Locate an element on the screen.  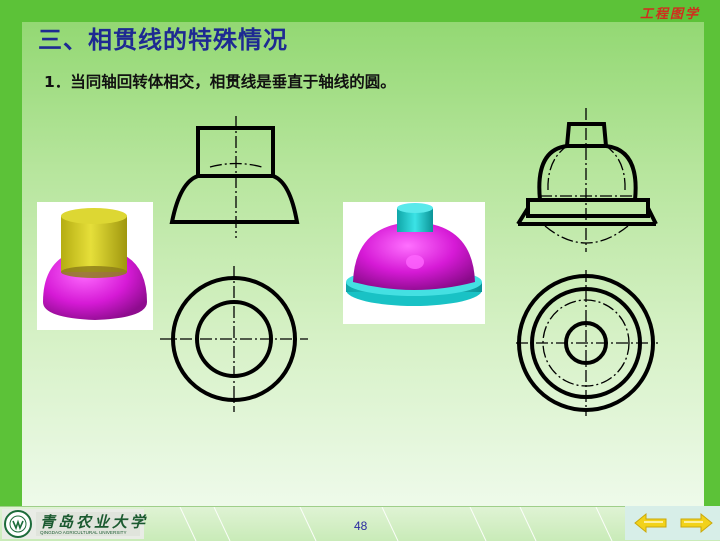
prev-slide-button is located at coordinates (651, 523).